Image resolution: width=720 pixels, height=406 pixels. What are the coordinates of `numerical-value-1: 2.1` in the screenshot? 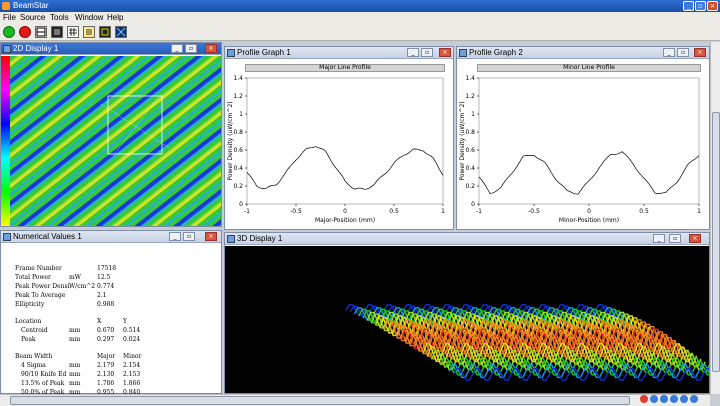 It's located at (102, 295).